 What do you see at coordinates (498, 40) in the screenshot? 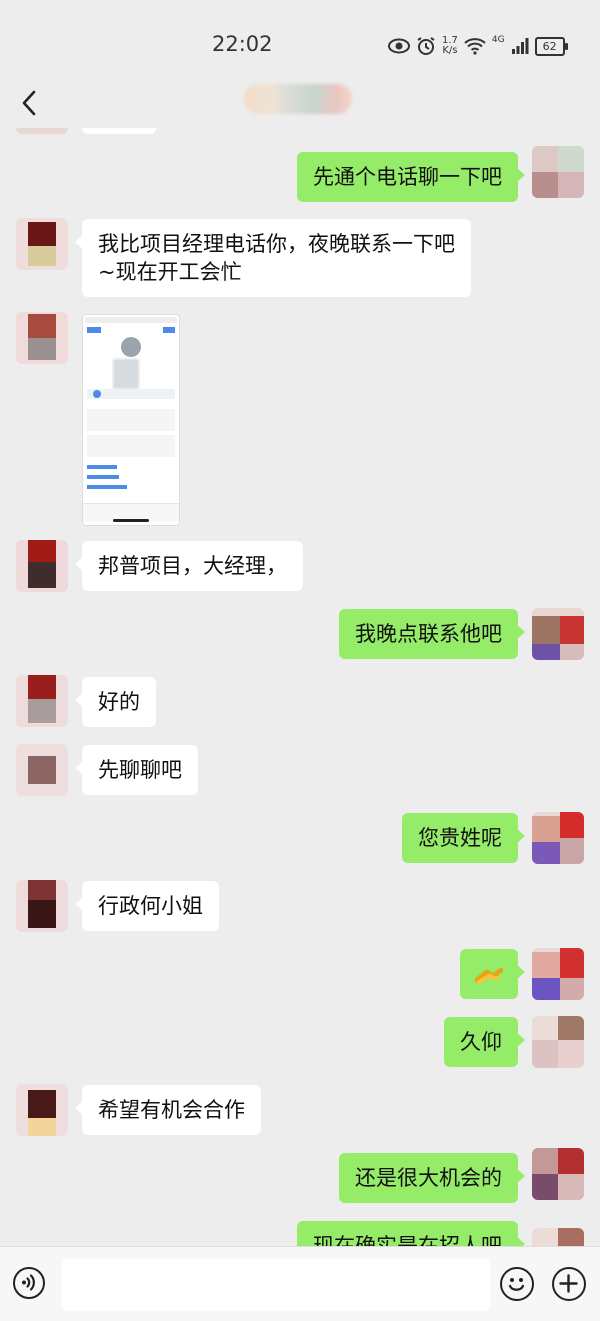
I see `network-type: 4G` at bounding box center [498, 40].